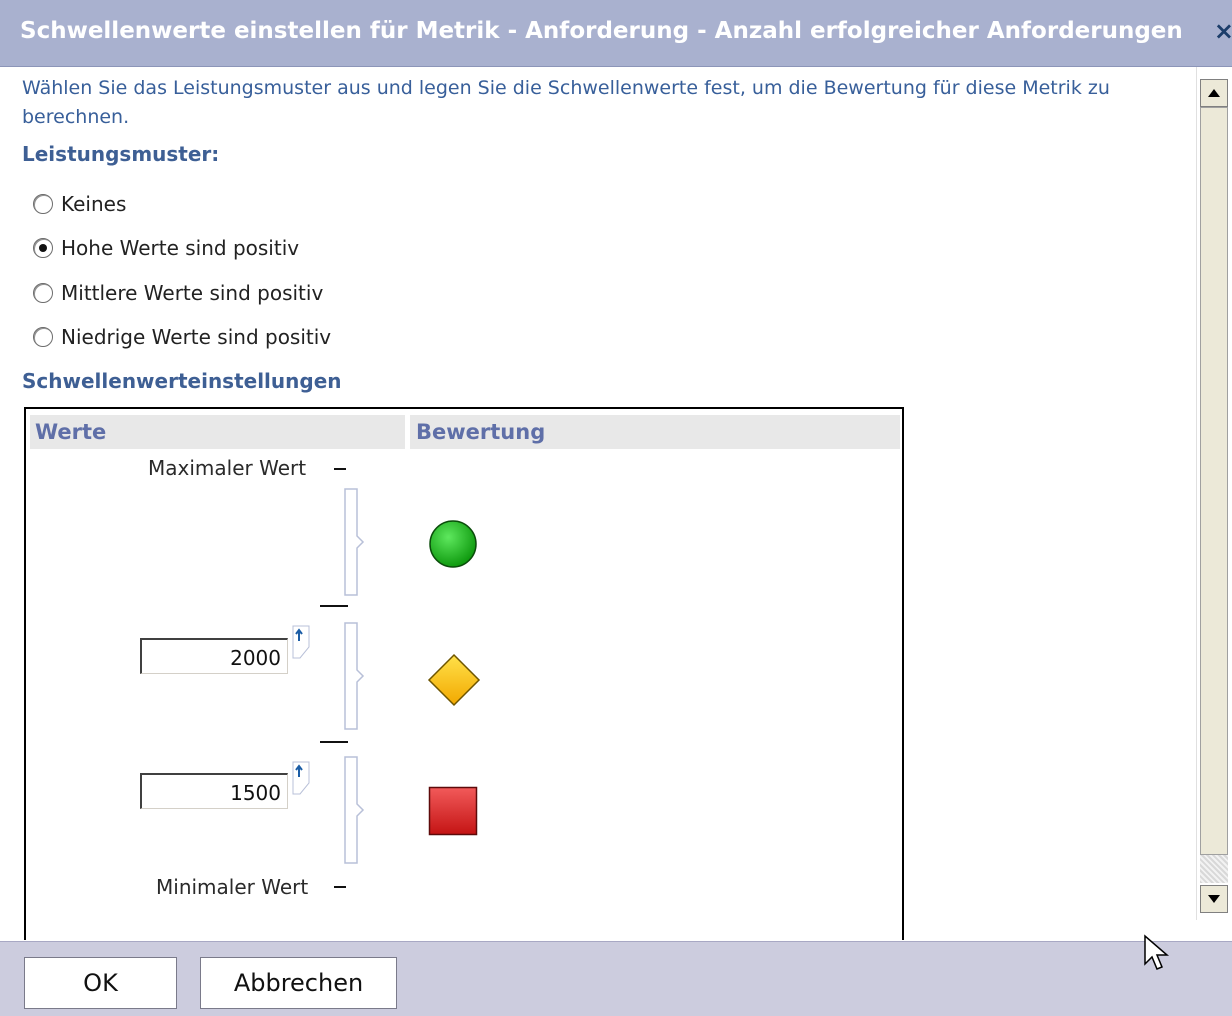 Image resolution: width=1232 pixels, height=1016 pixels. Describe the element at coordinates (196, 337) in the screenshot. I see `radio-label: Niedrige Werte sind positiv` at that location.